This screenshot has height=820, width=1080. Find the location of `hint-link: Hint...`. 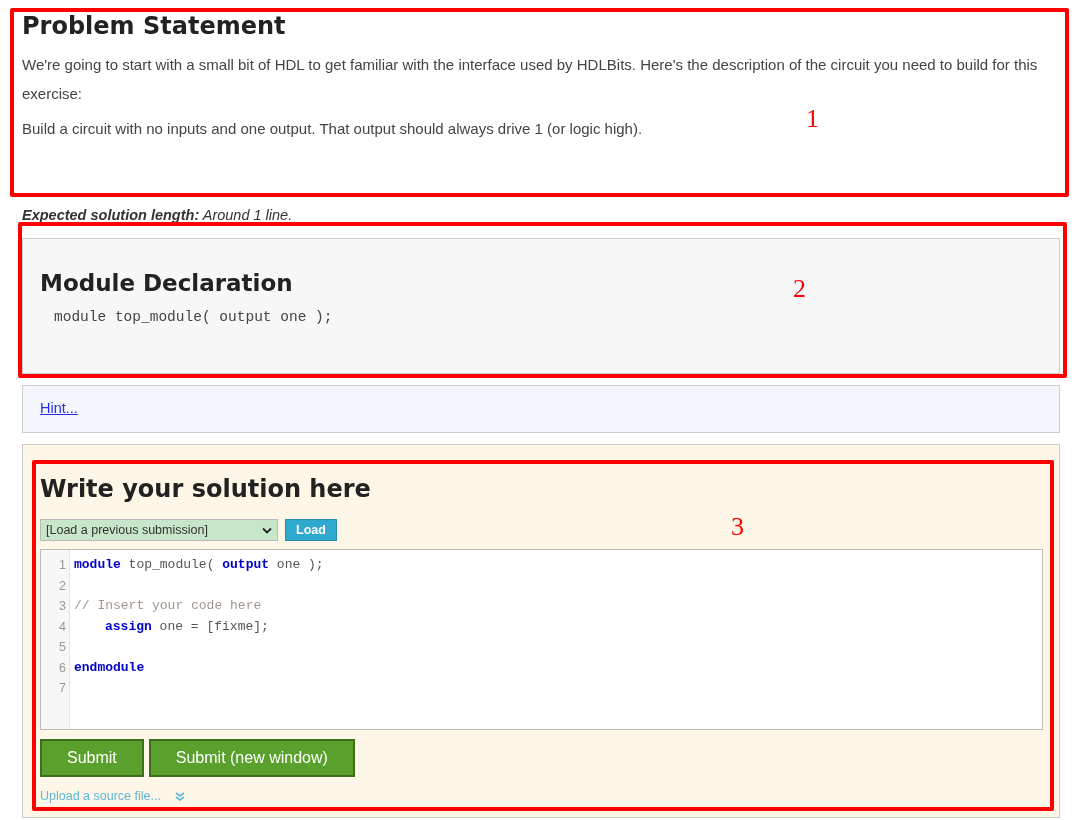

hint-link: Hint... is located at coordinates (59, 409).